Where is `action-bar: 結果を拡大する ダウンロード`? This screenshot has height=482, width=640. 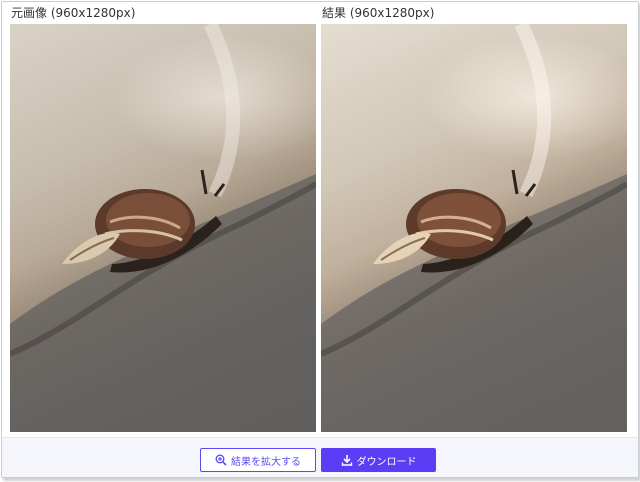
action-bar: 結果を拡大する ダウンロード is located at coordinates (320, 457).